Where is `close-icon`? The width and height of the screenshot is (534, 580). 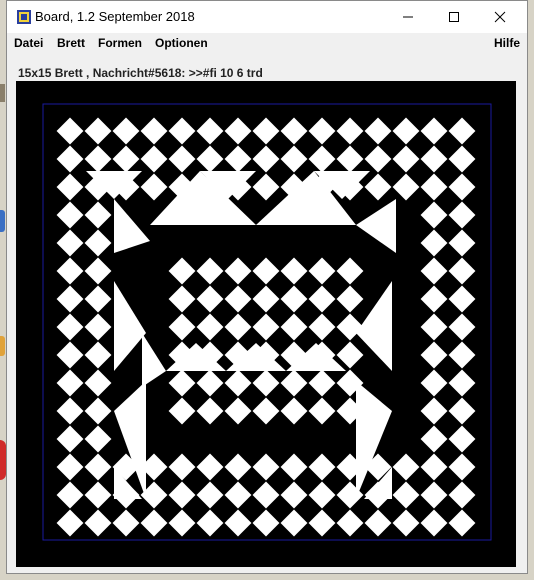
close-icon is located at coordinates (500, 17).